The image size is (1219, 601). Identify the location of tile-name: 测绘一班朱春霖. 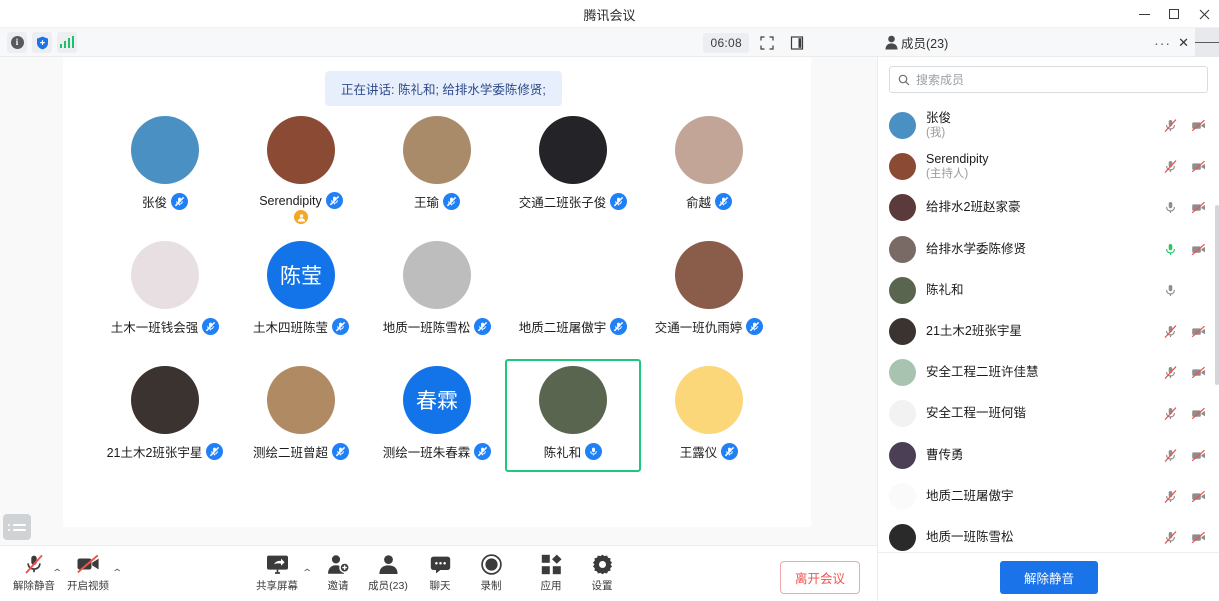
(426, 453).